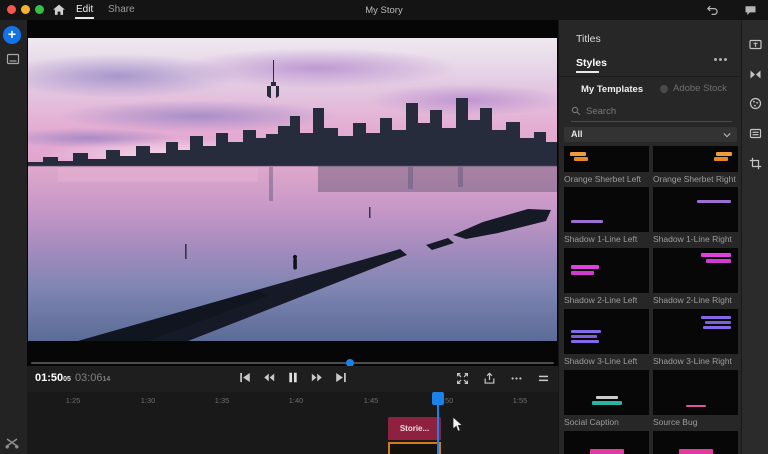 The width and height of the screenshot is (768, 454). I want to click on template-orange-sherbet-left: Orange Sherbet Left, so click(606, 166).